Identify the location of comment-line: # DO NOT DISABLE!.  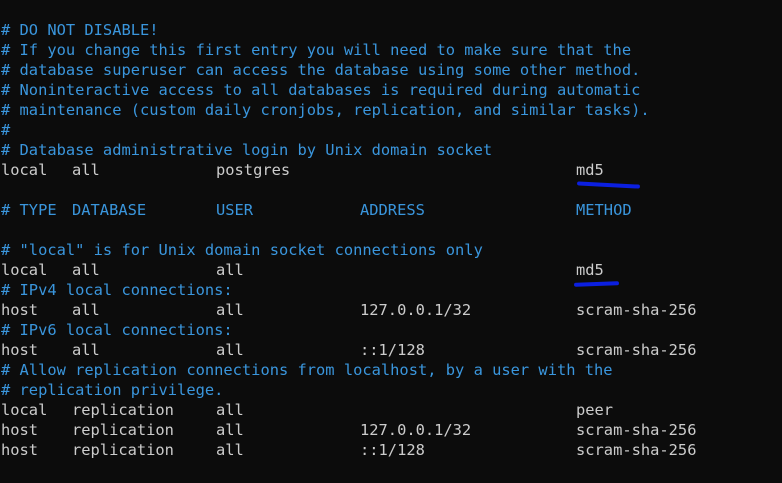
(80, 30).